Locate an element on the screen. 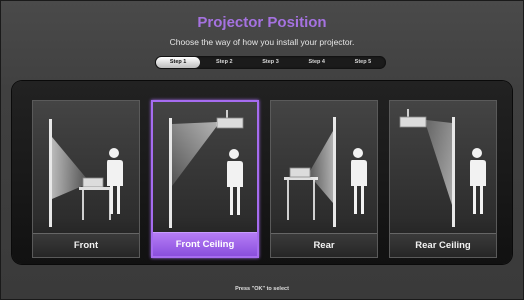 Image resolution: width=524 pixels, height=300 pixels. step-3: Step 3 is located at coordinates (270, 62).